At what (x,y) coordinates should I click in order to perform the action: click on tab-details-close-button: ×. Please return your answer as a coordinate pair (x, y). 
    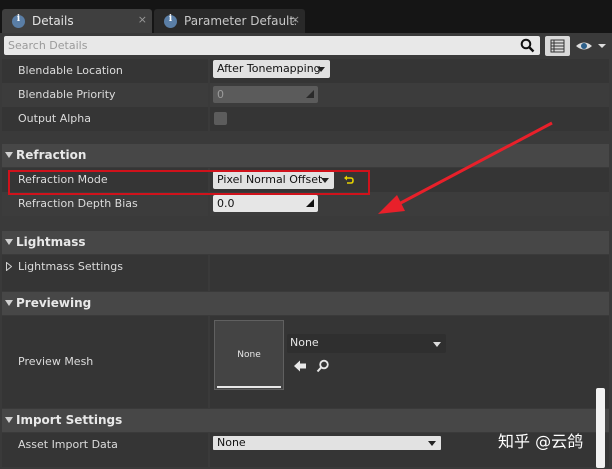
    Looking at the image, I should click on (142, 19).